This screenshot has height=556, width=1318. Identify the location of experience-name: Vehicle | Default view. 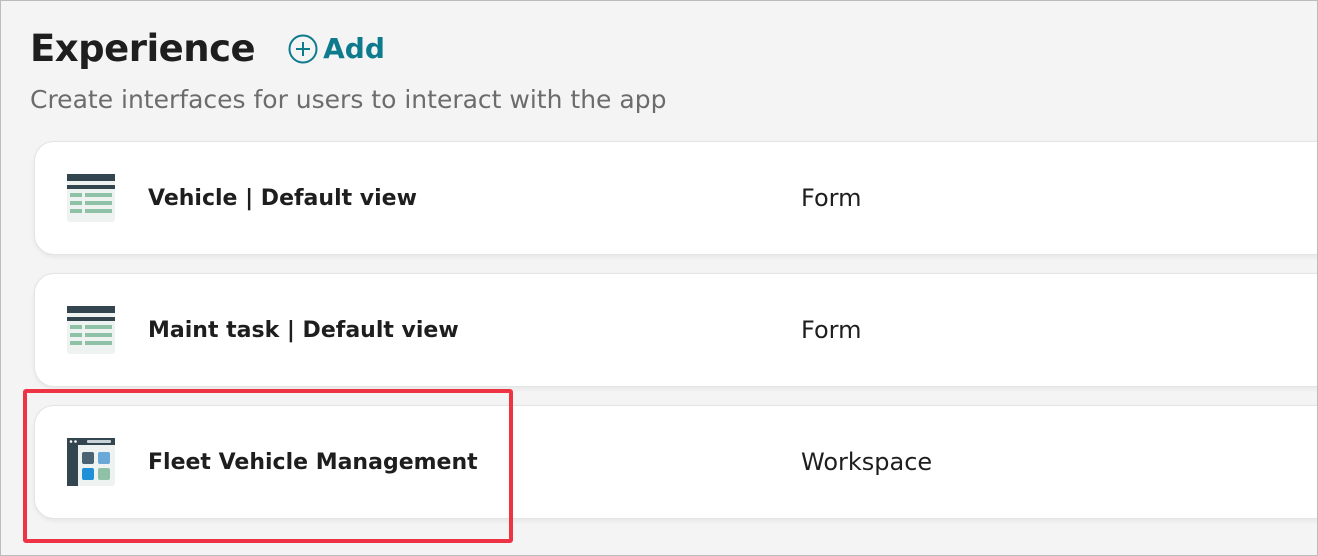
(282, 198).